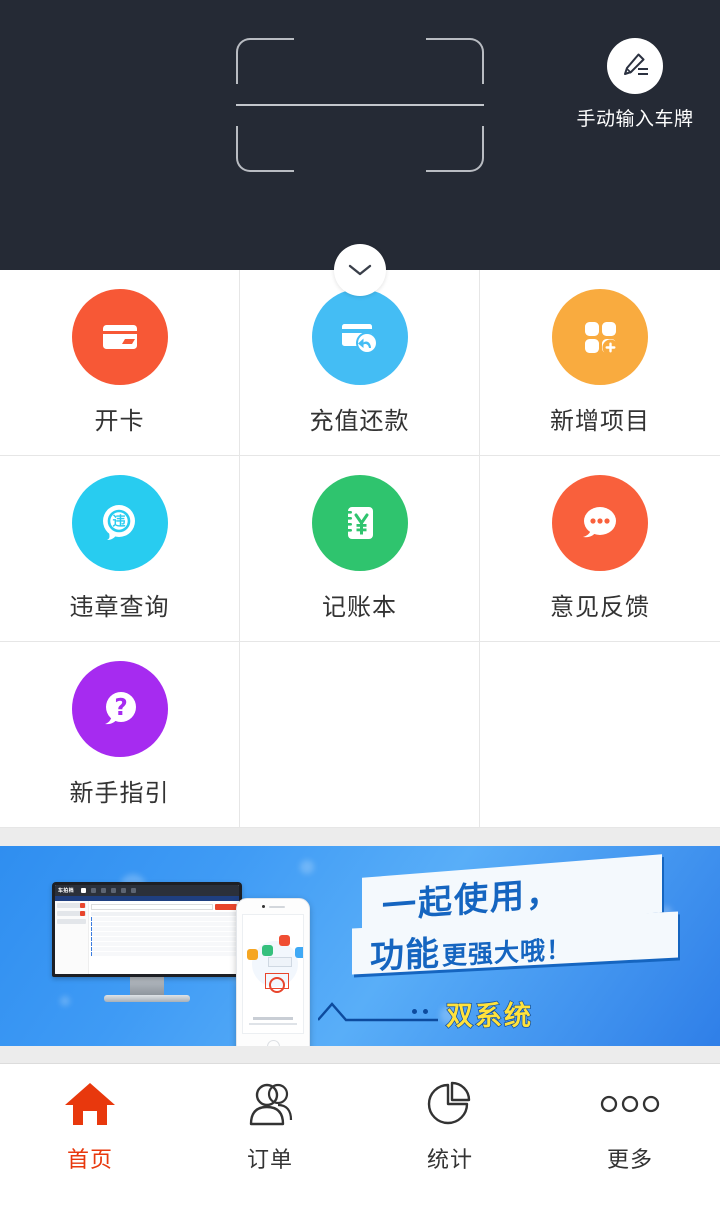 This screenshot has height=1230, width=720. Describe the element at coordinates (90, 1104) in the screenshot. I see `home-icon` at that location.